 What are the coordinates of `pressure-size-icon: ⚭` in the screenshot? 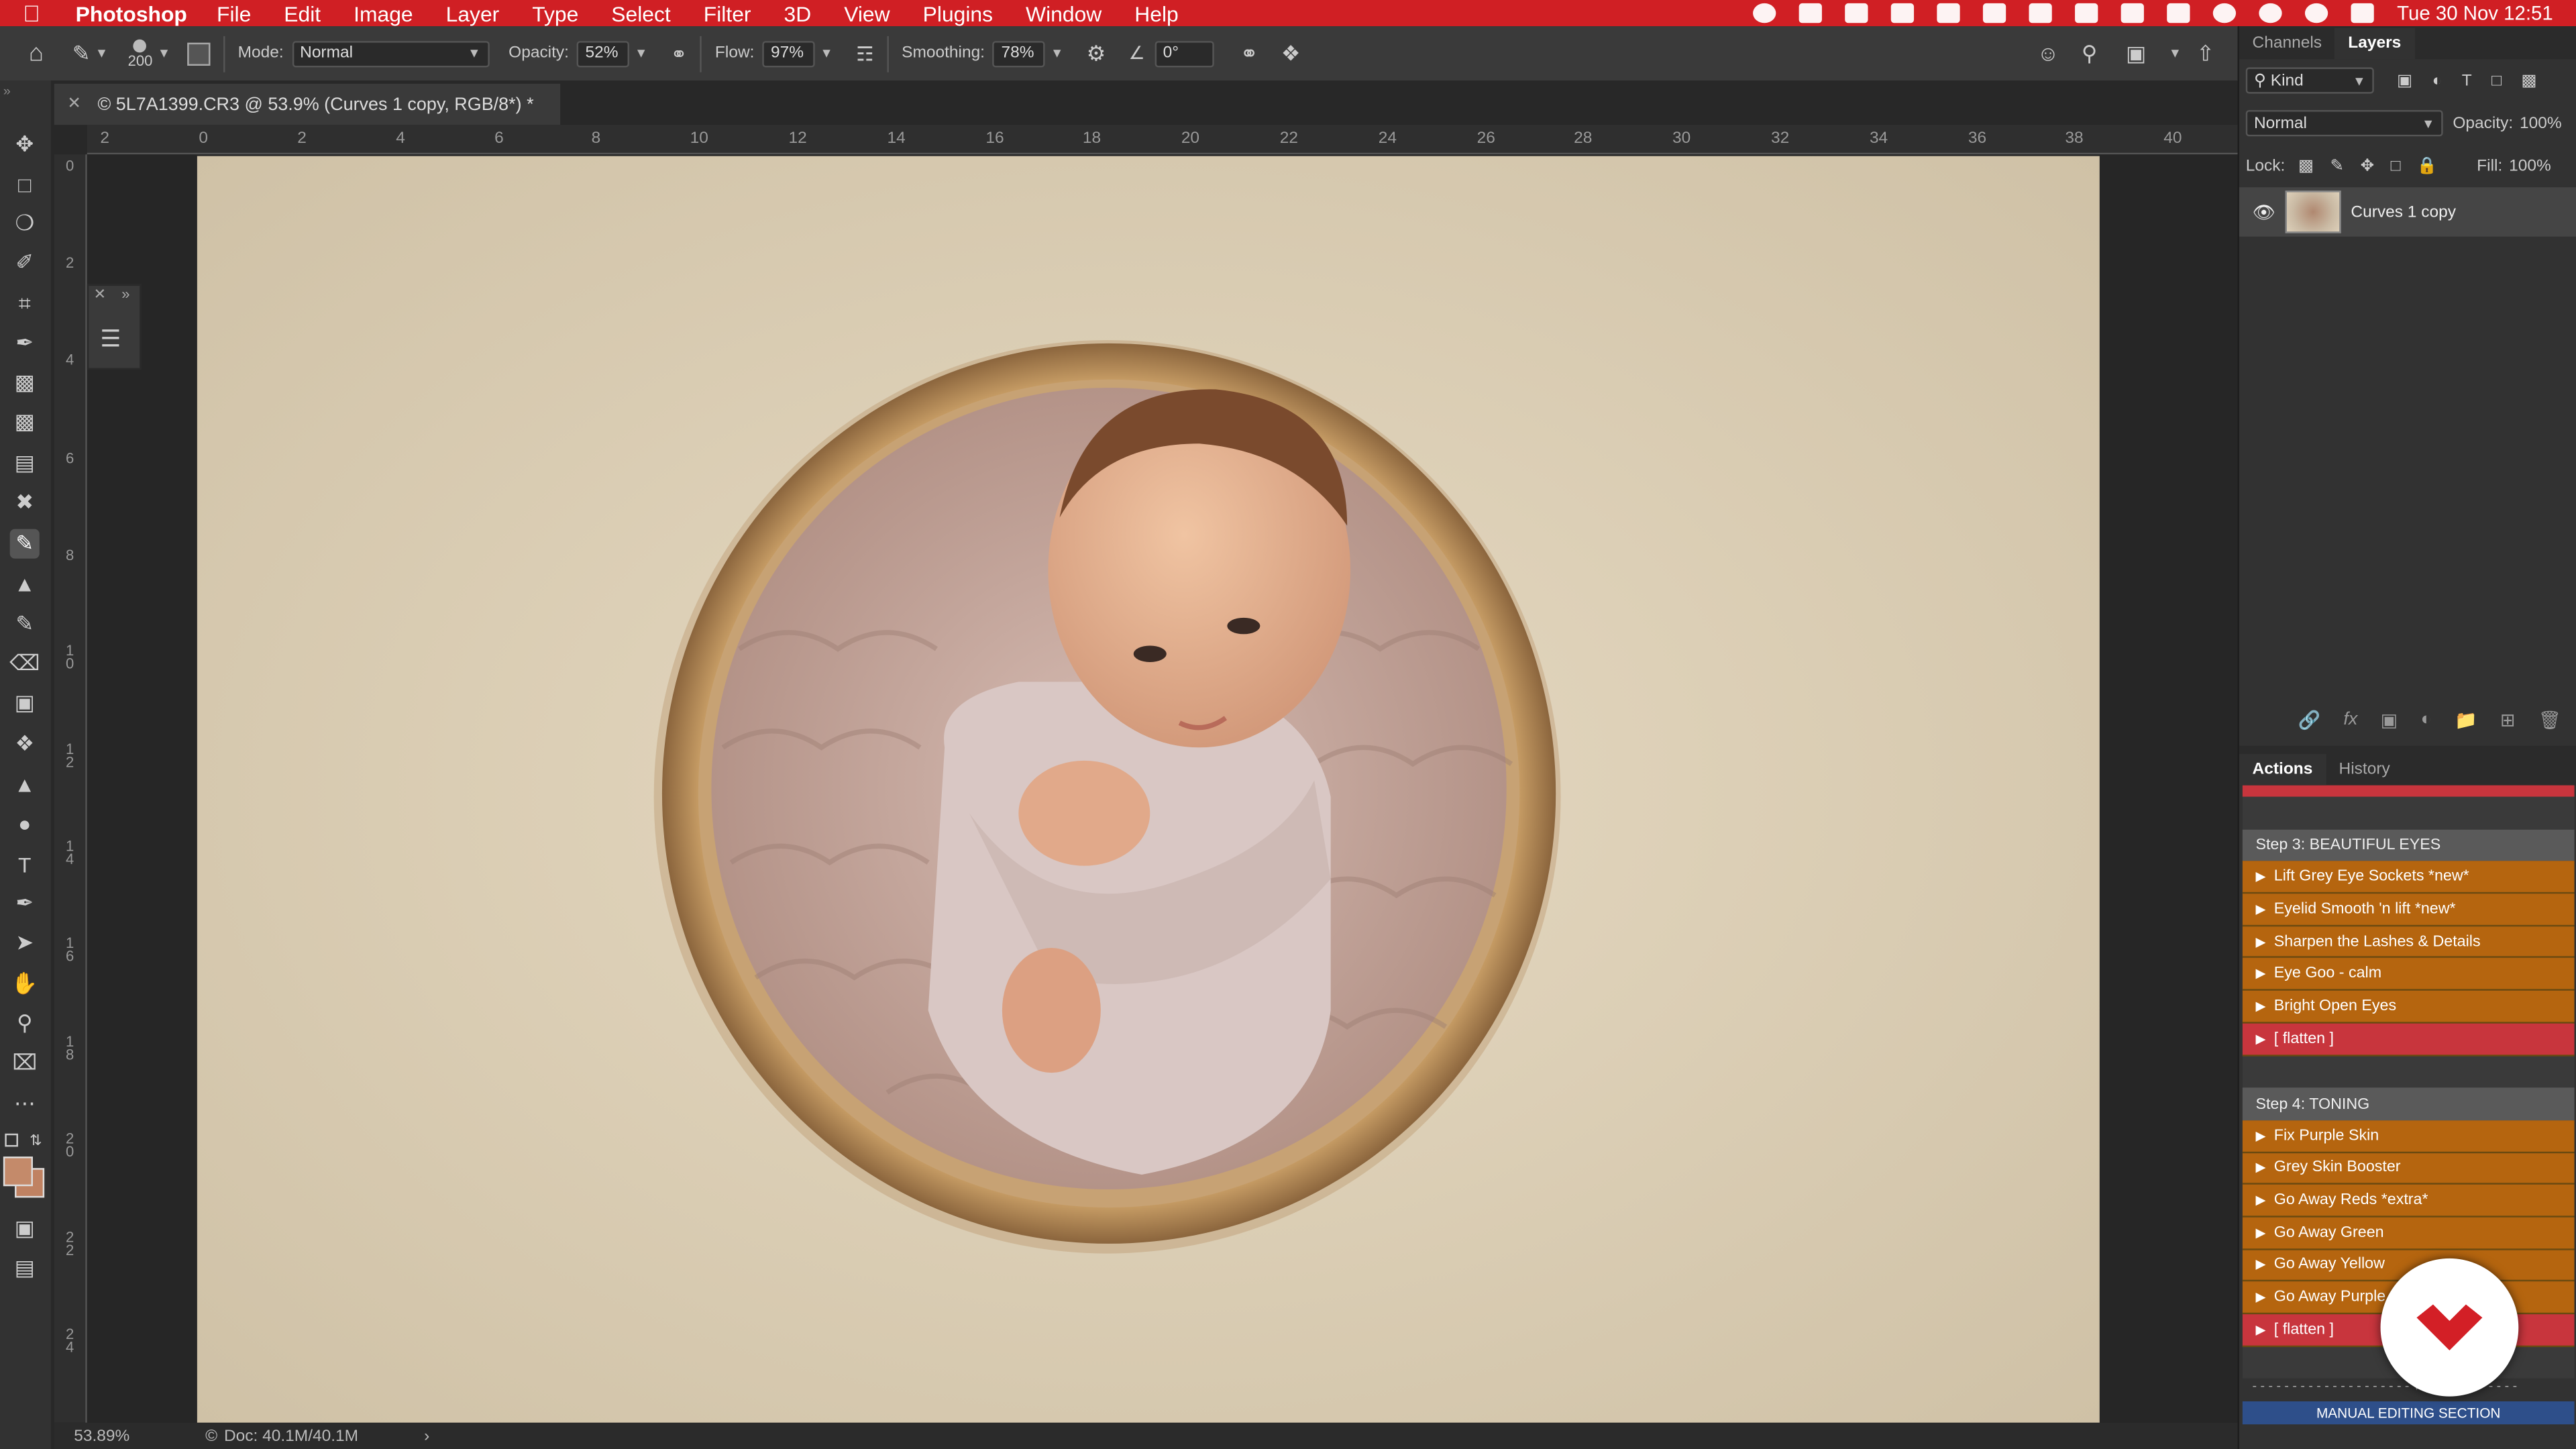 It's located at (1249, 53).